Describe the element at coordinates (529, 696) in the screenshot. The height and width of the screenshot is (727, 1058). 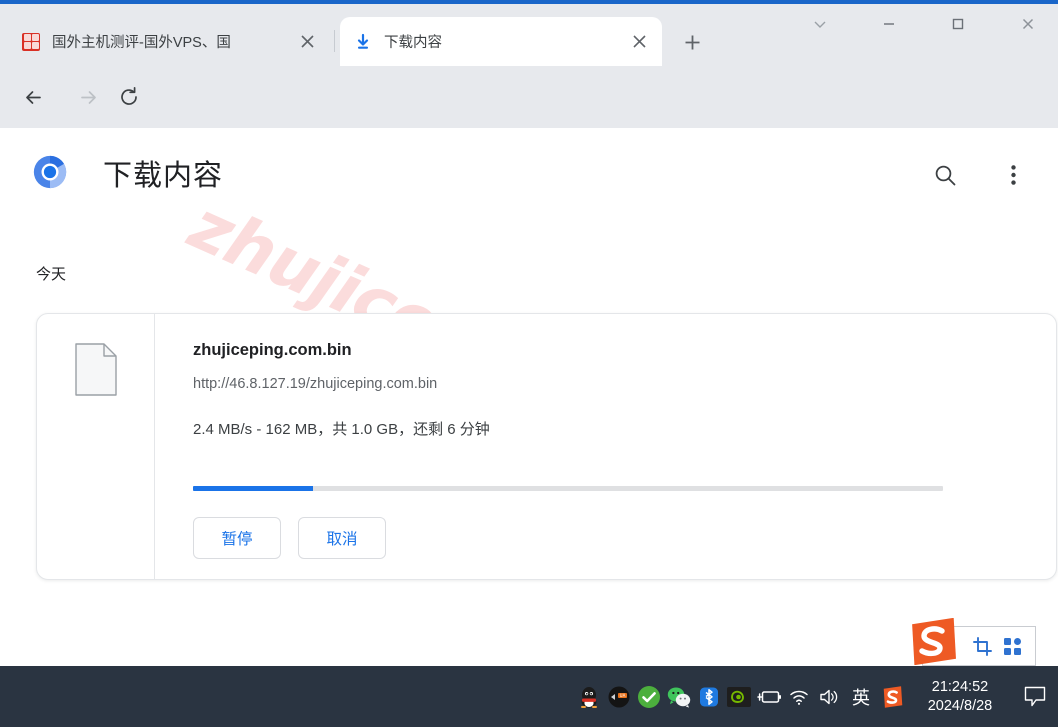
I see `windows-taskbar: UA 英 21:24:52 2024/8/28` at that location.